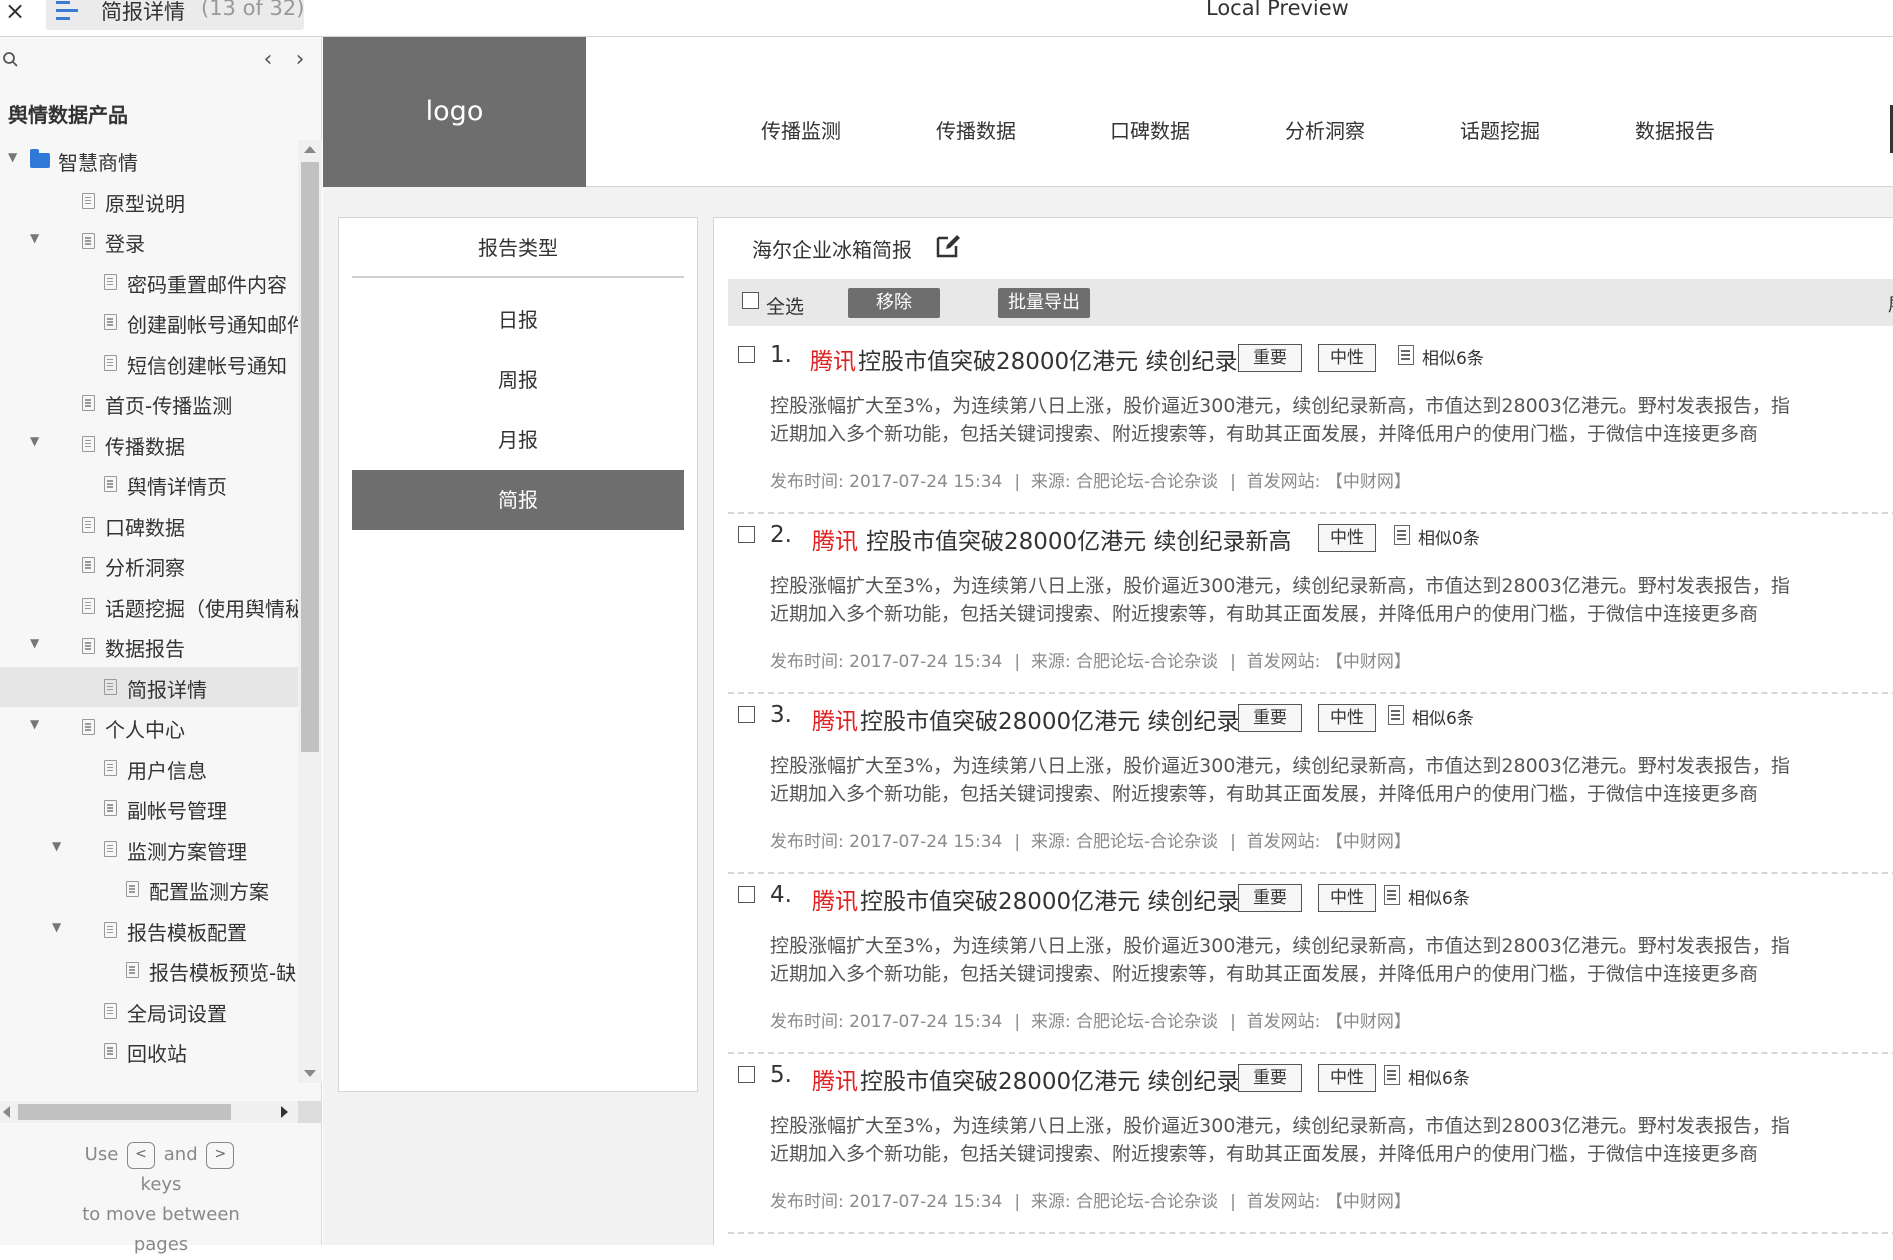  Describe the element at coordinates (1328, 482) in the screenshot. I see `first-site: 首发网站: 【中财网】` at that location.